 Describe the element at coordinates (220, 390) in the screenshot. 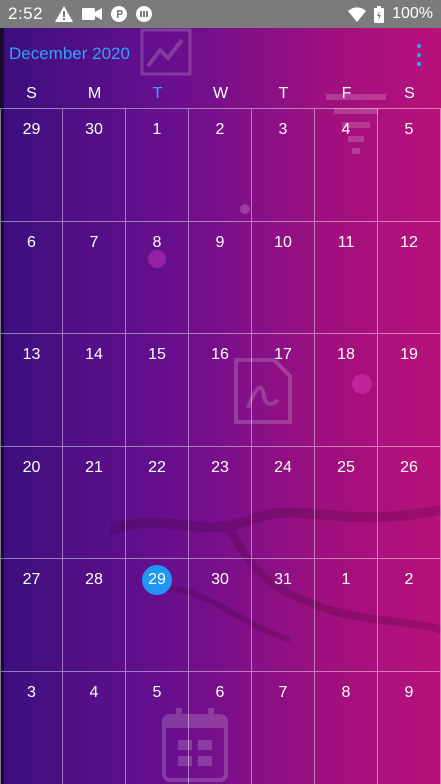

I see `day-cell: 16` at that location.